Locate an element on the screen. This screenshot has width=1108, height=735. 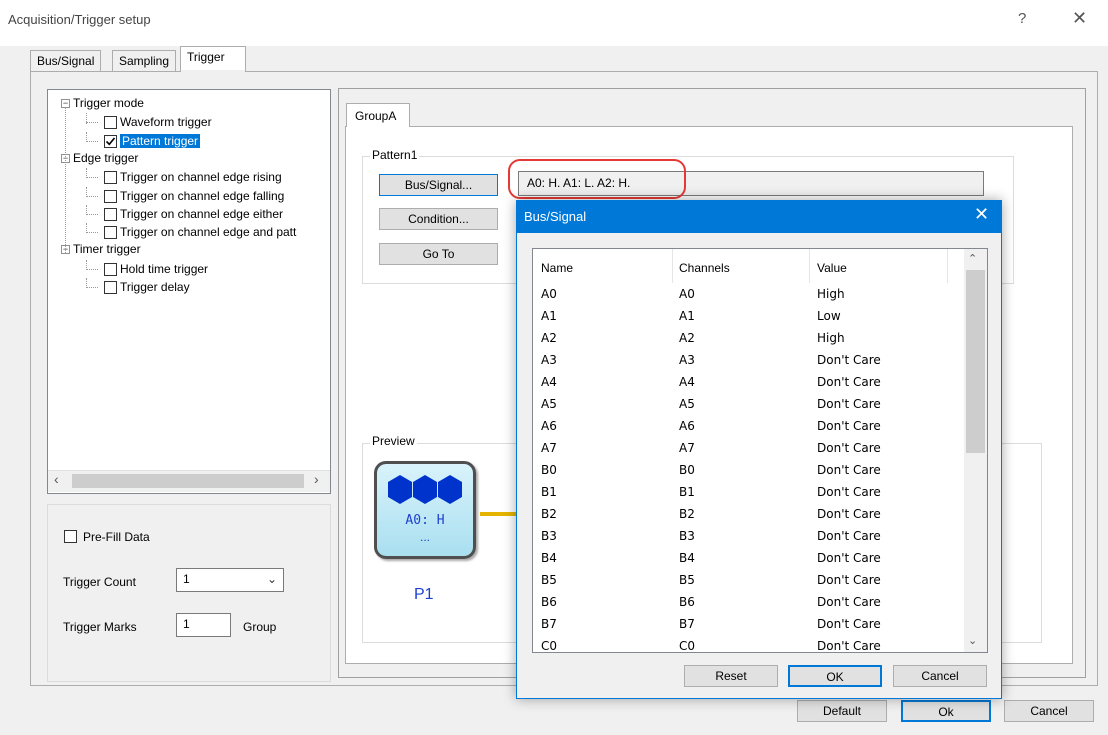
tab-group-a: GroupA is located at coordinates (378, 115).